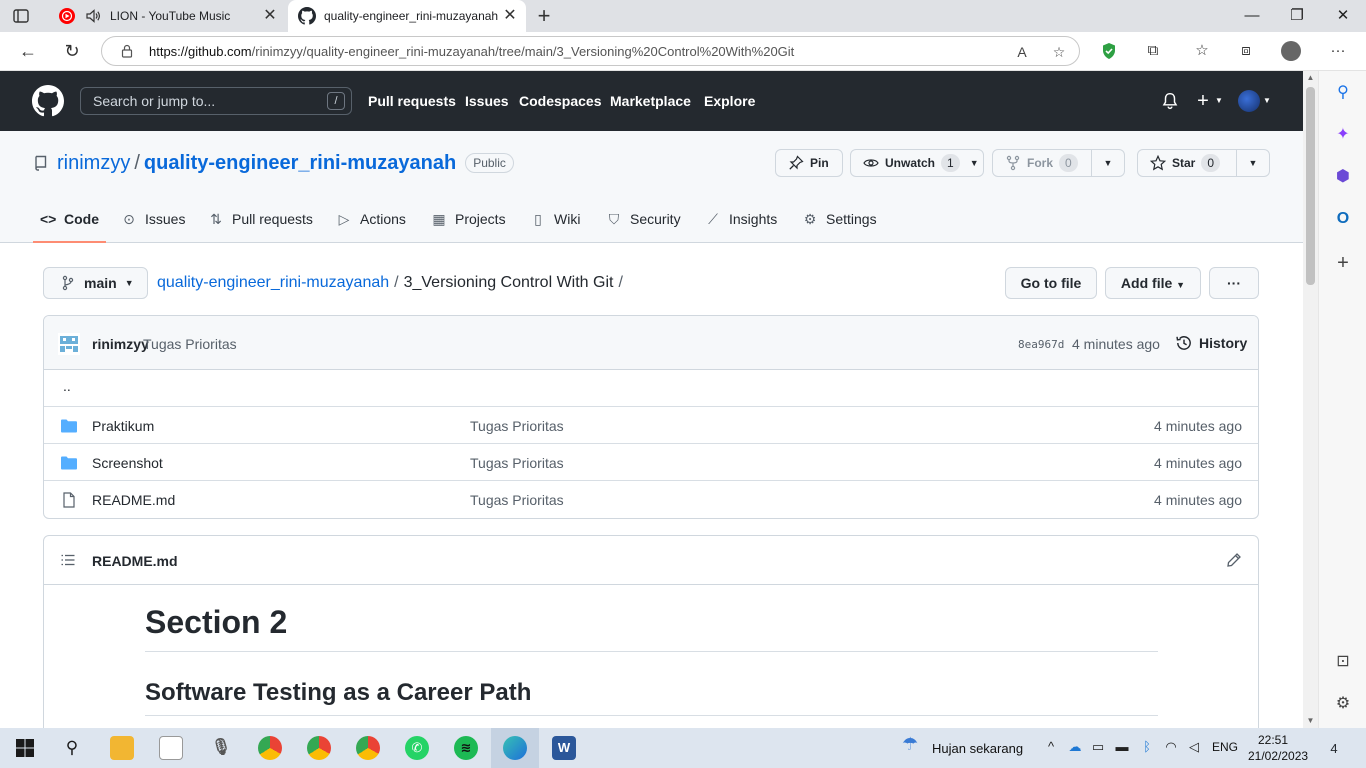  I want to click on chevron-up-icon: ^, so click(1051, 747).